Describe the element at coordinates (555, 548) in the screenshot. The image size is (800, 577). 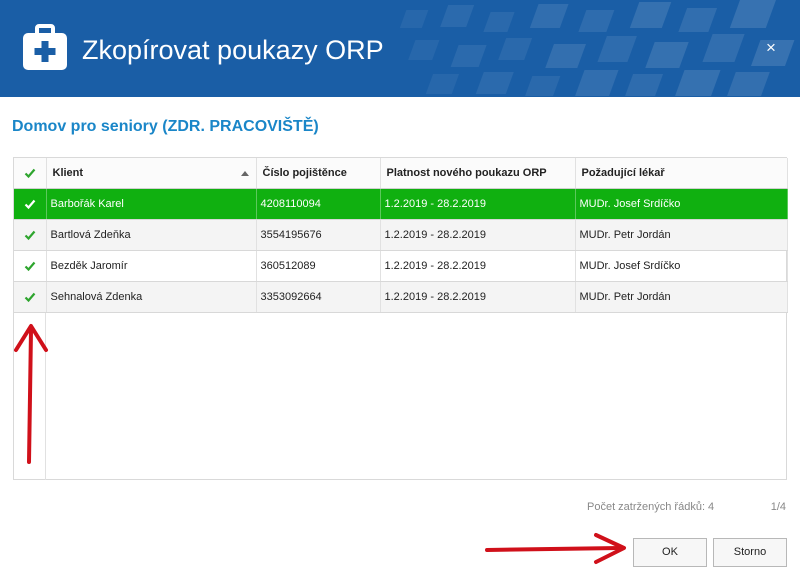
I see `annotation-arrow-right` at that location.